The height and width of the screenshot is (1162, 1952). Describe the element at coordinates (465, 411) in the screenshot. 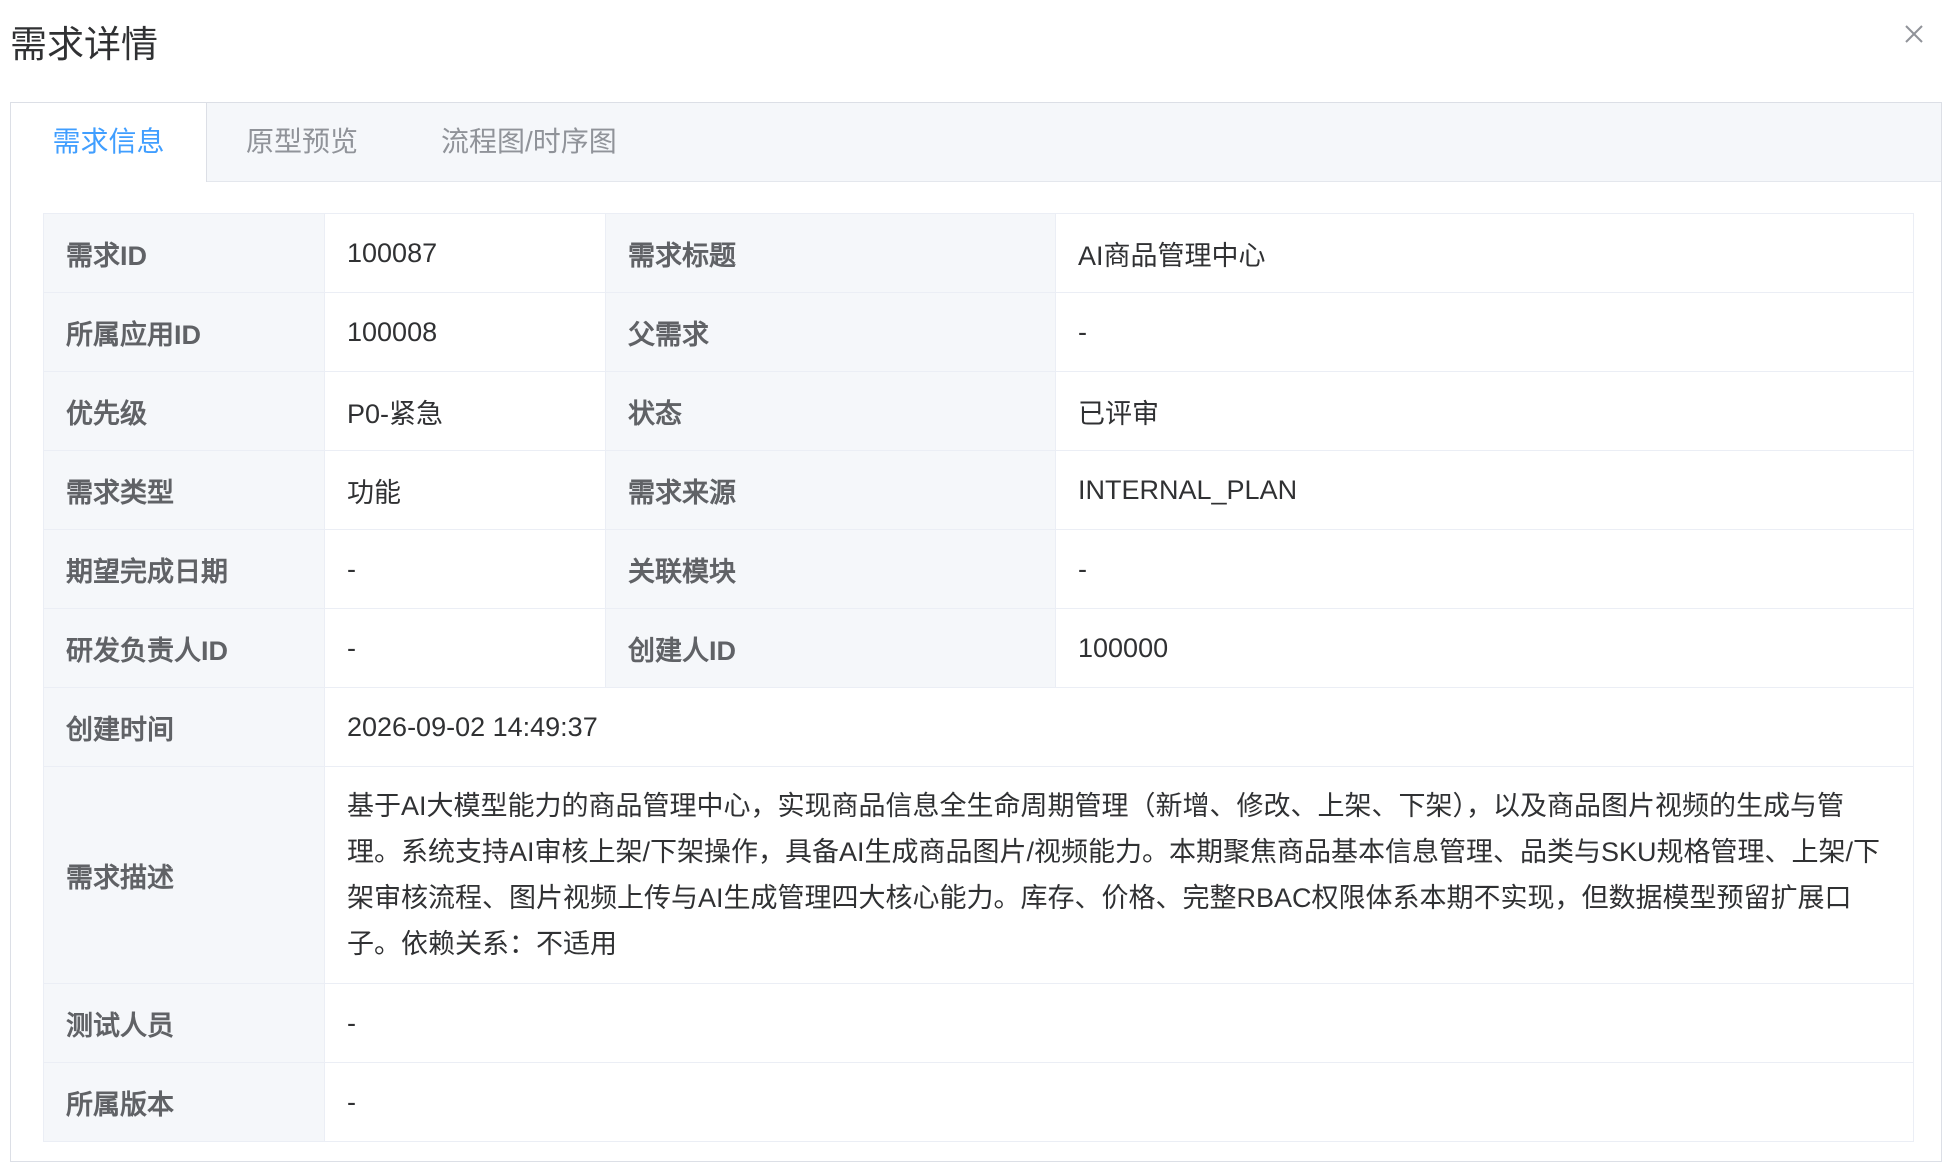

I see `priority-value: P0-紧急` at that location.